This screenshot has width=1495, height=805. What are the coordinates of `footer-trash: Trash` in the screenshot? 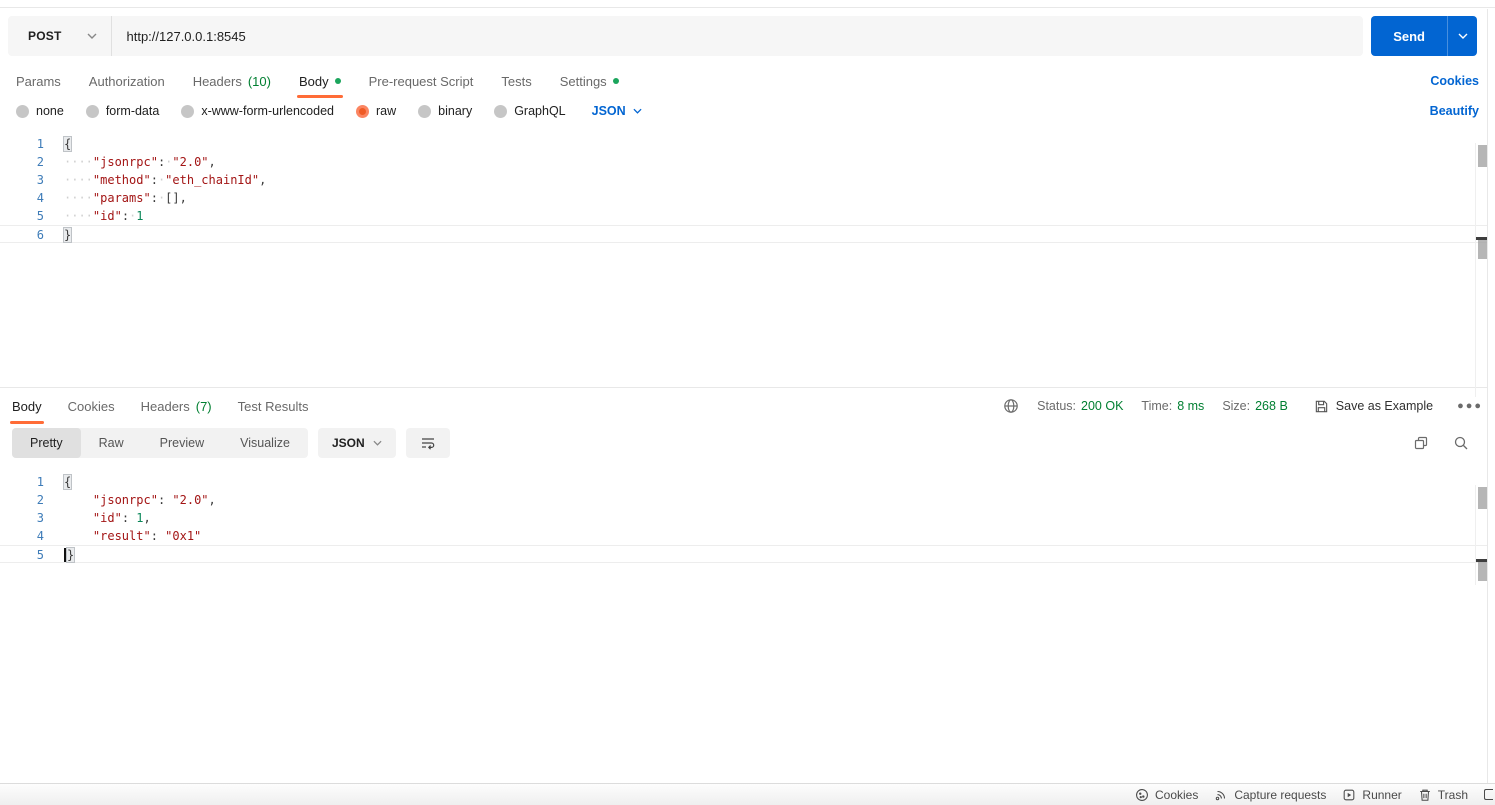 It's located at (1443, 795).